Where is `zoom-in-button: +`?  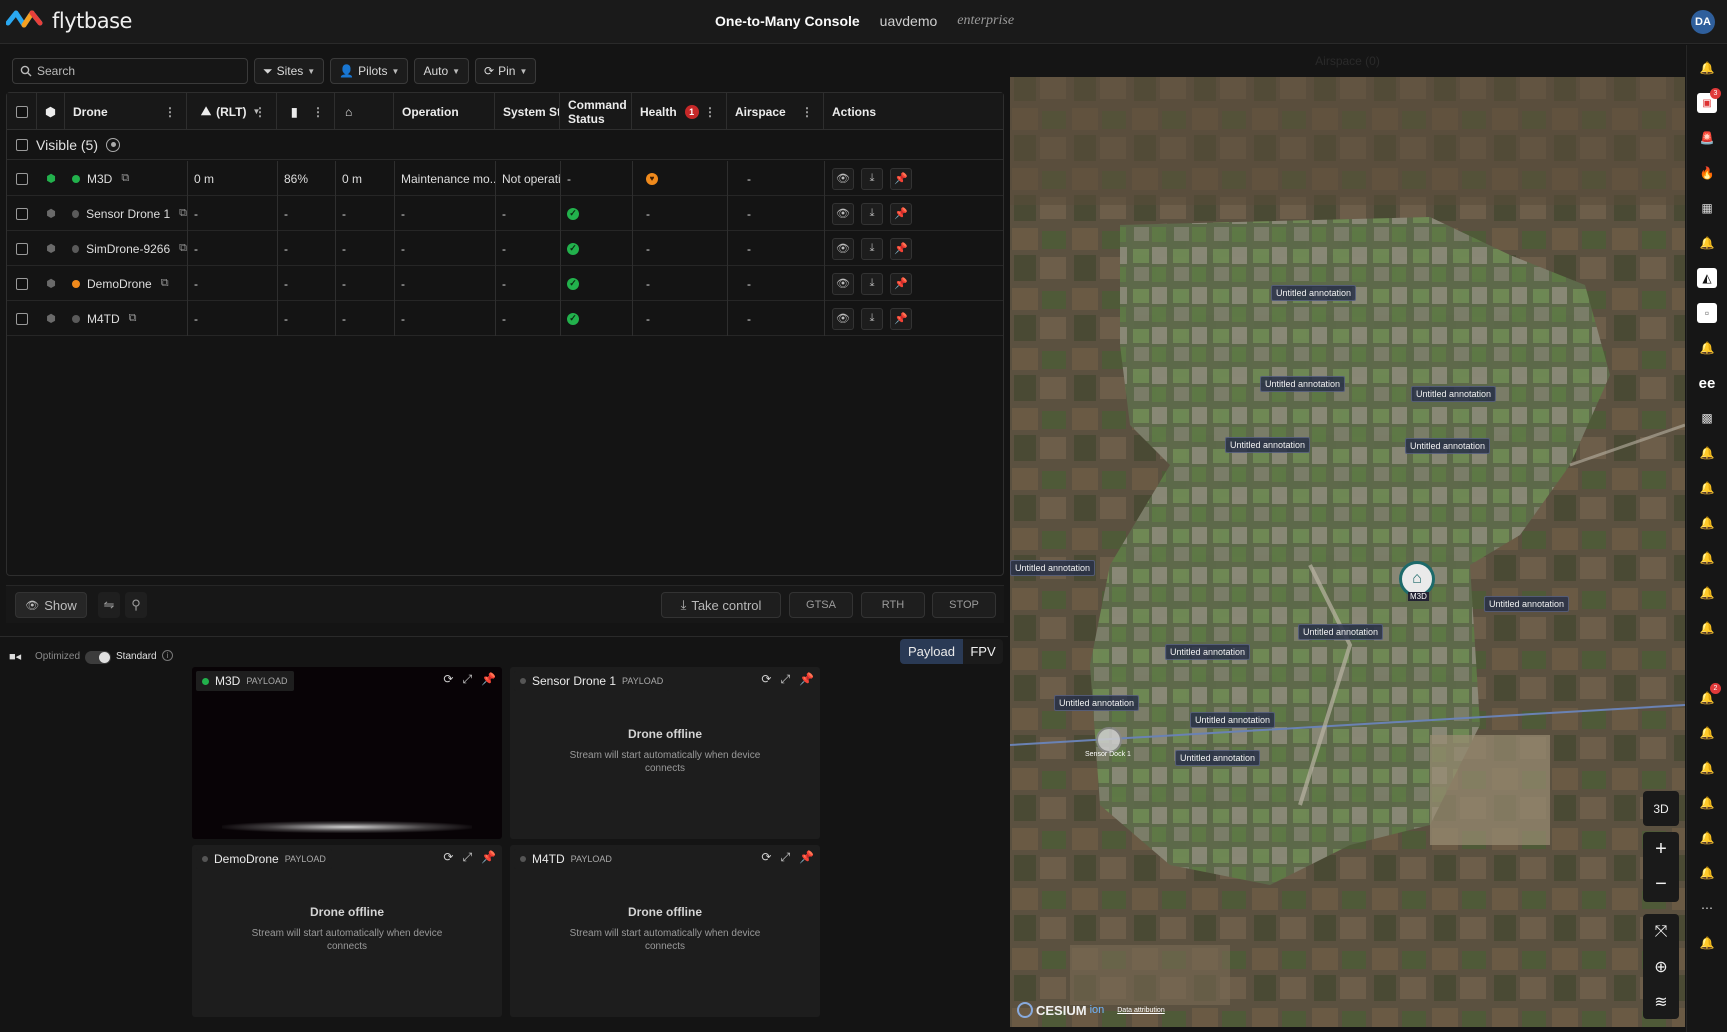
zoom-in-button: + is located at coordinates (1661, 849).